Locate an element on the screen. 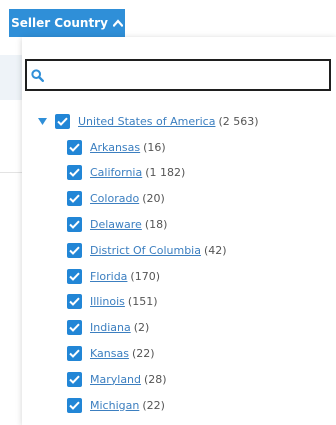 The image size is (336, 425). background-divider is located at coordinates (11, 172).